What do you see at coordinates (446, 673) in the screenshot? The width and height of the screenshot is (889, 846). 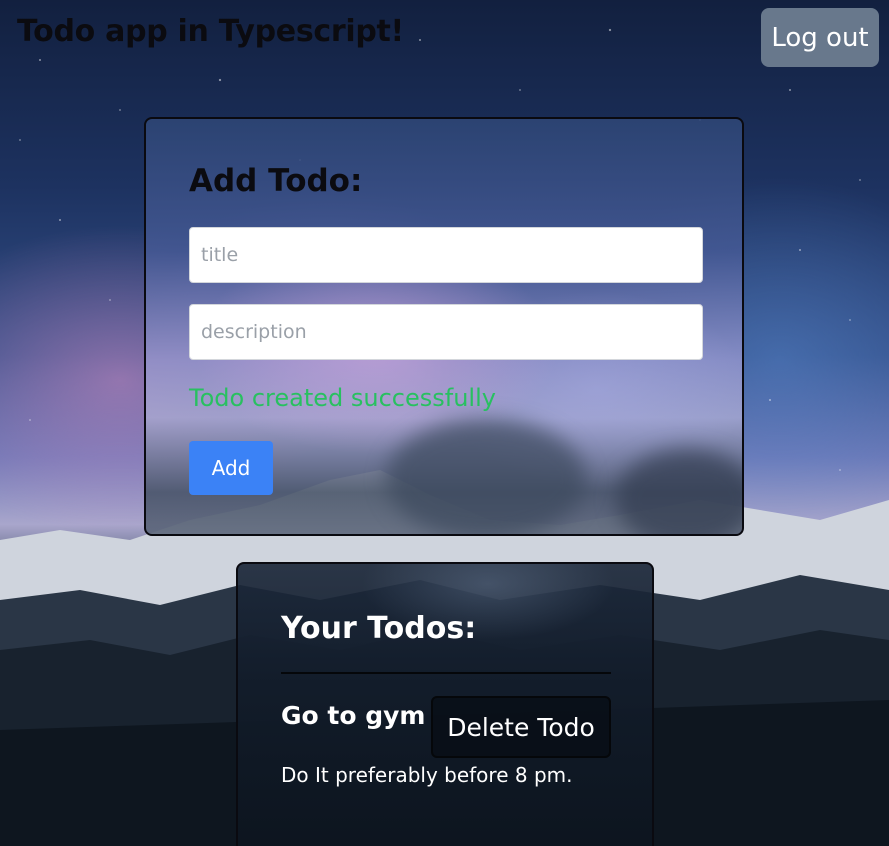 I see `divider` at bounding box center [446, 673].